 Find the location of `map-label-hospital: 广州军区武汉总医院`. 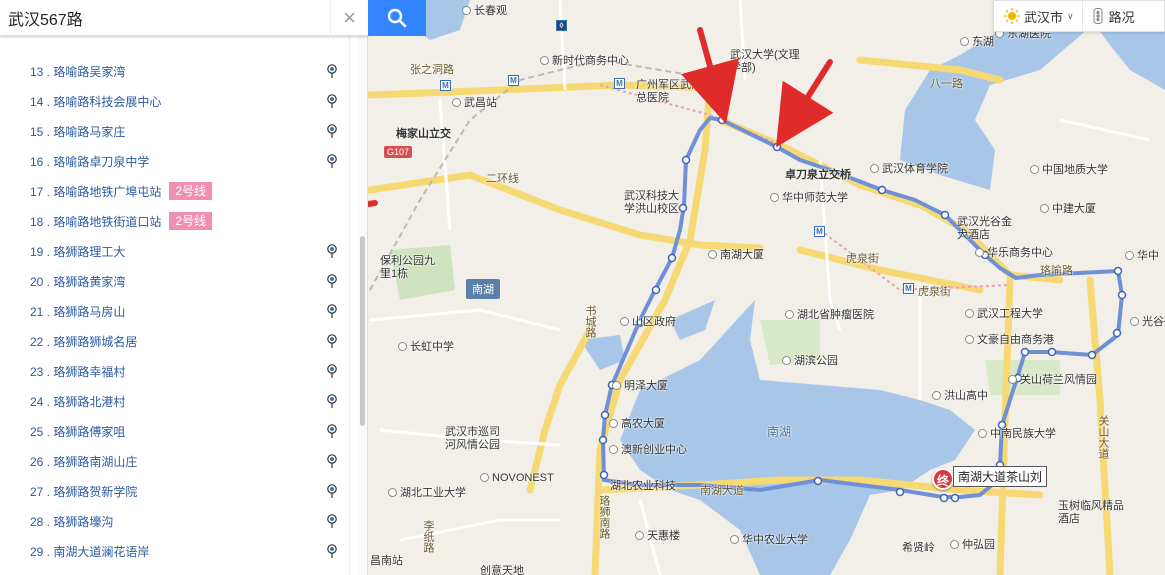

map-label-hospital: 广州军区武汉总医院 is located at coordinates (672, 92).